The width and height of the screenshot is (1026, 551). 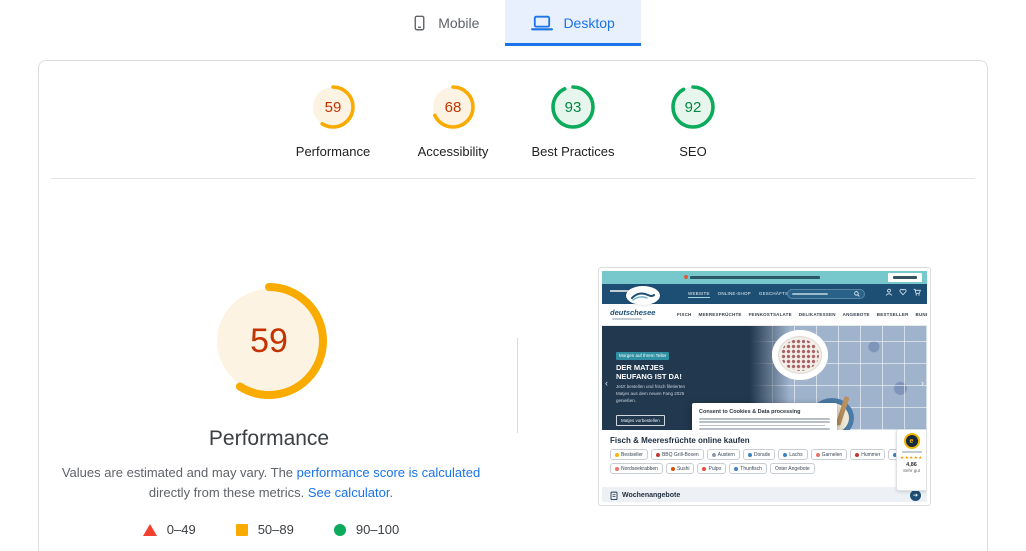 What do you see at coordinates (856, 314) in the screenshot?
I see `site-menu-item: ANGEBOTE` at bounding box center [856, 314].